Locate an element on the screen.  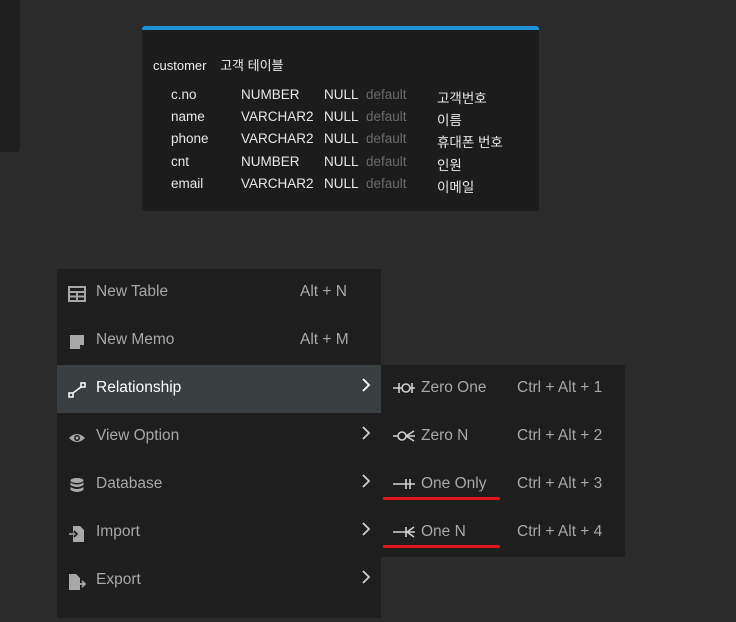
submenu-item-label: One Only is located at coordinates (454, 483).